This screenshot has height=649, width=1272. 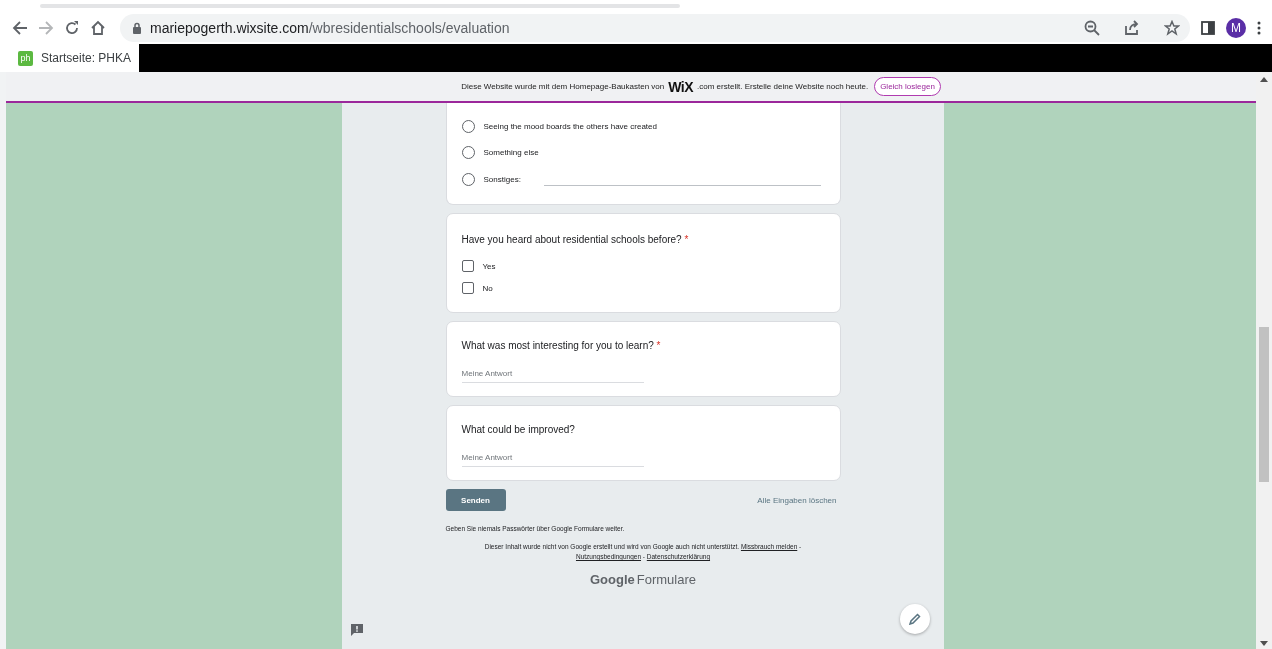 What do you see at coordinates (655, 28) in the screenshot?
I see `address-bar: mariepogerth.wixsite.com/wbresidentialschools/evaluation` at bounding box center [655, 28].